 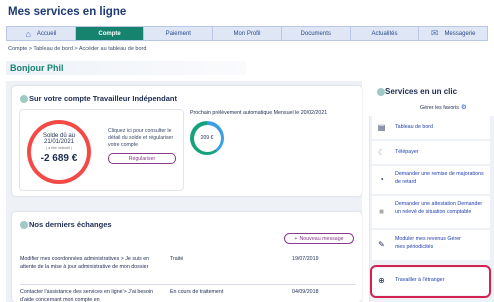 I want to click on new-message-label: Nouveau message, so click(x=321, y=238).